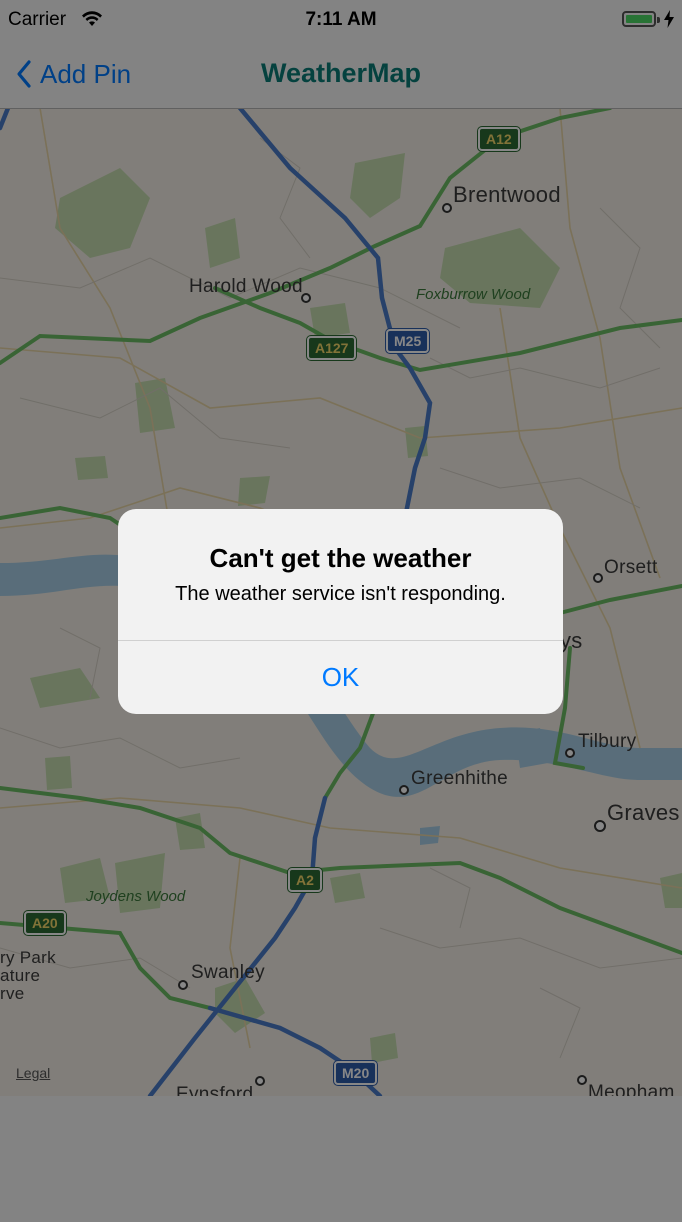 The height and width of the screenshot is (1222, 682). What do you see at coordinates (340, 558) in the screenshot?
I see `alert-title: Can't get the weather` at bounding box center [340, 558].